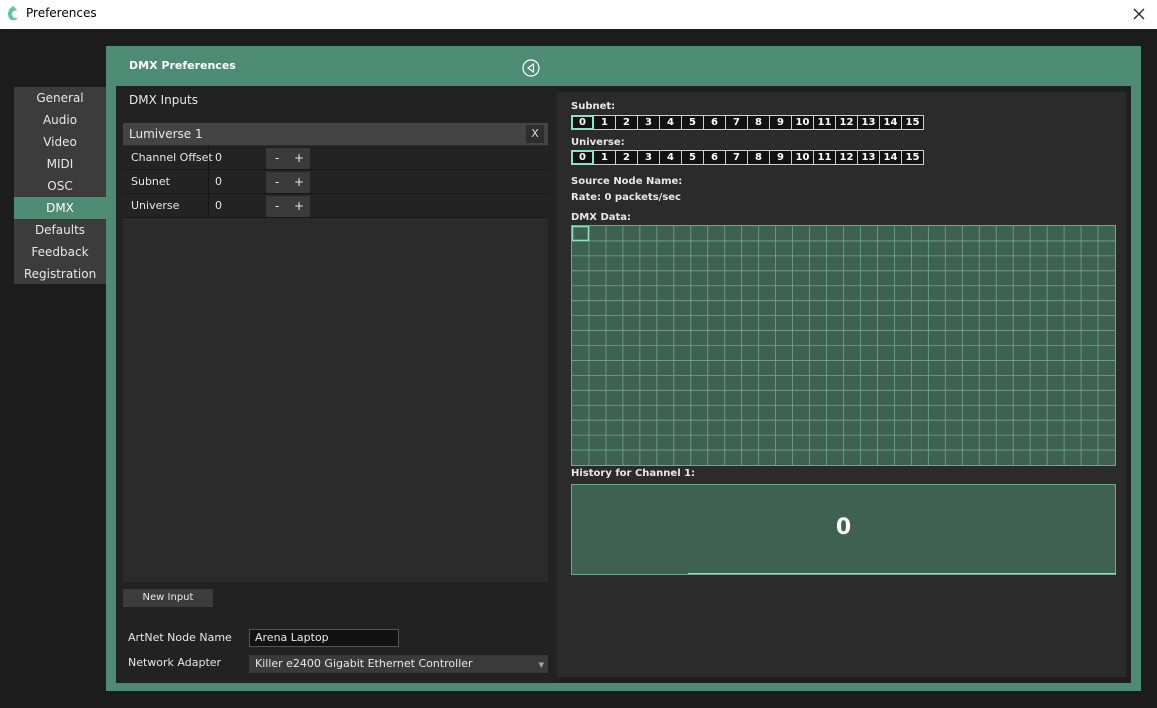 The height and width of the screenshot is (708, 1157). Describe the element at coordinates (780, 122) in the screenshot. I see `subnet-cell: 9` at that location.